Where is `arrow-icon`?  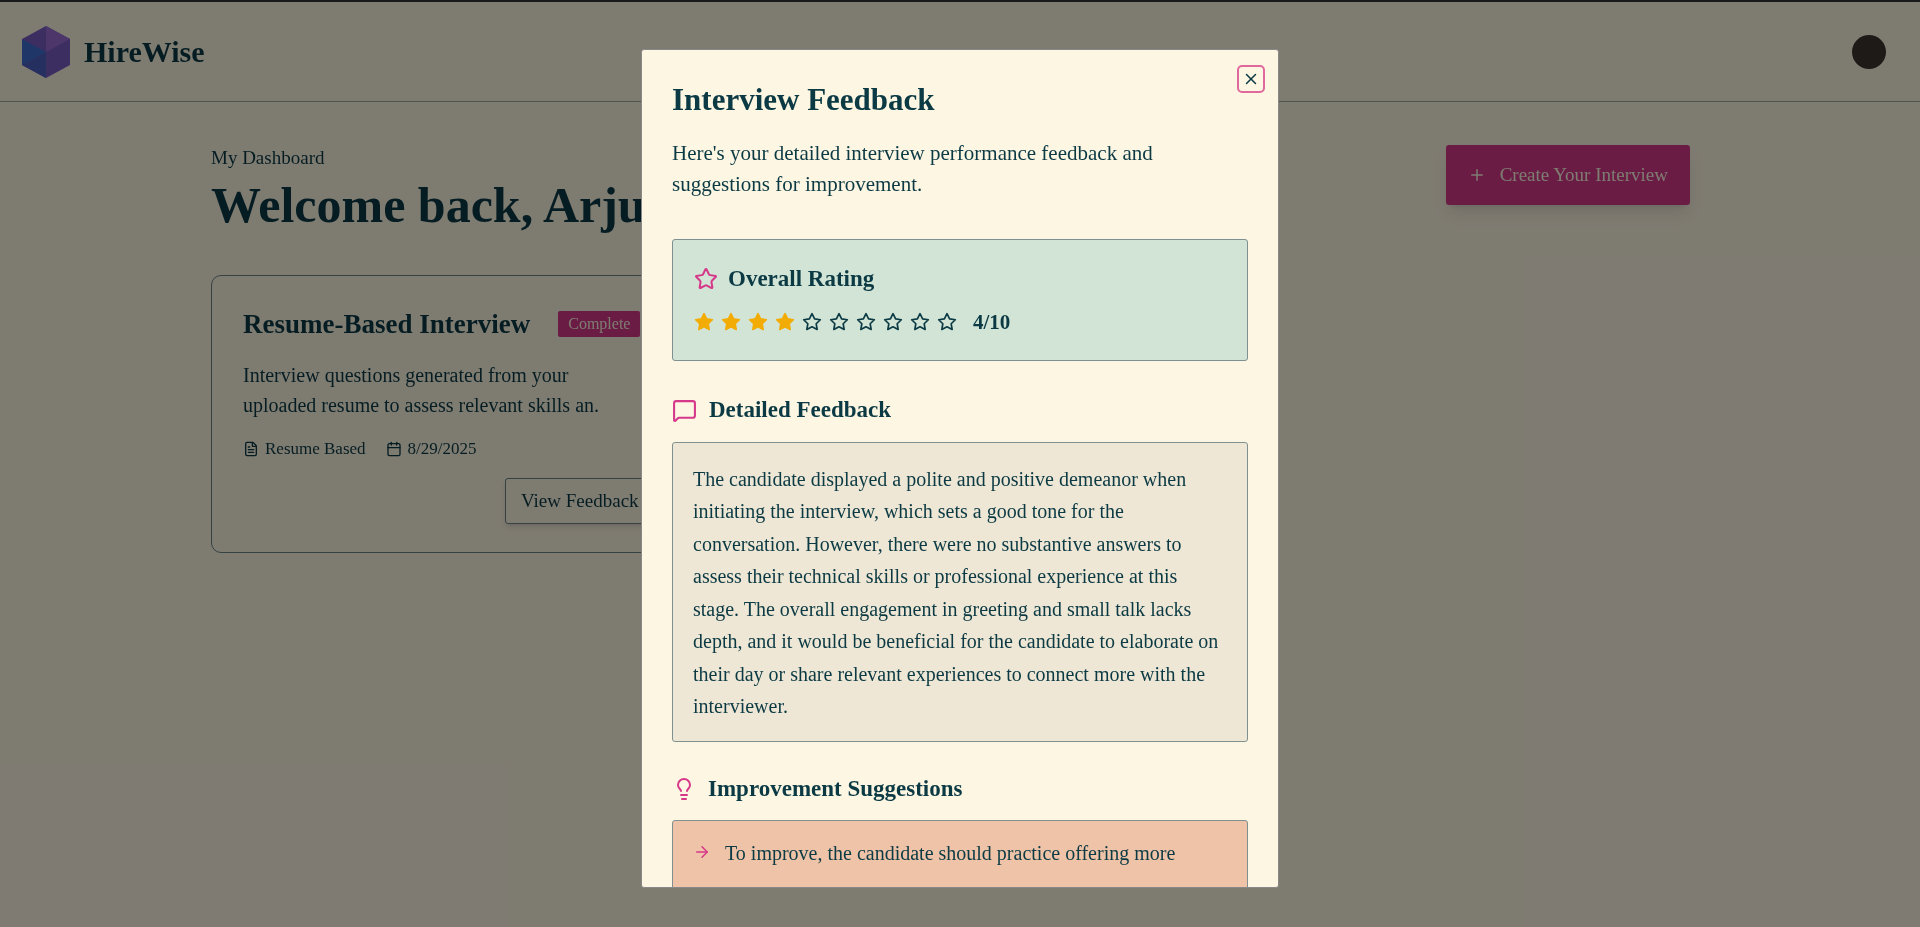 arrow-icon is located at coordinates (702, 852).